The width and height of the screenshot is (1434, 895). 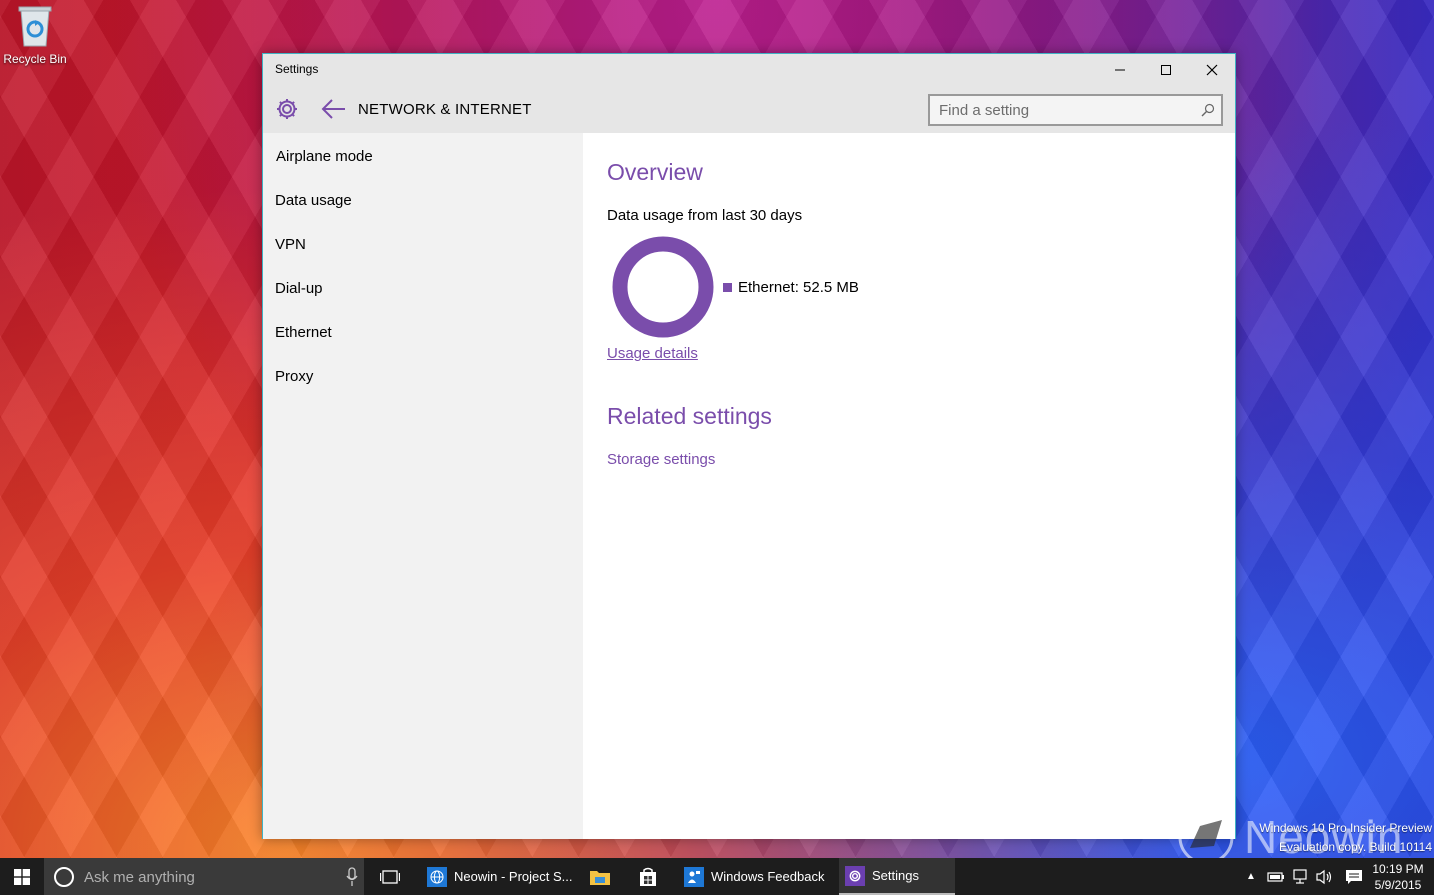 What do you see at coordinates (299, 288) in the screenshot?
I see `sidebar-item-dial-up: Dial-up` at bounding box center [299, 288].